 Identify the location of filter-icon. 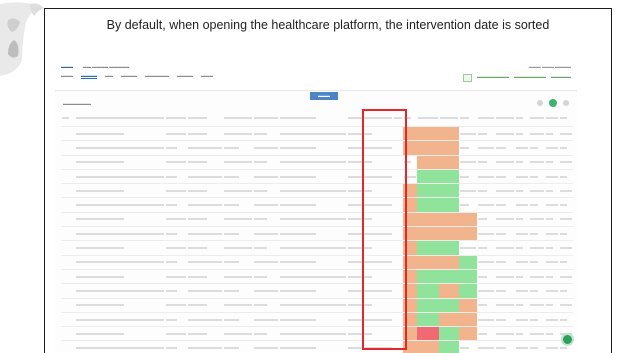
(467, 78).